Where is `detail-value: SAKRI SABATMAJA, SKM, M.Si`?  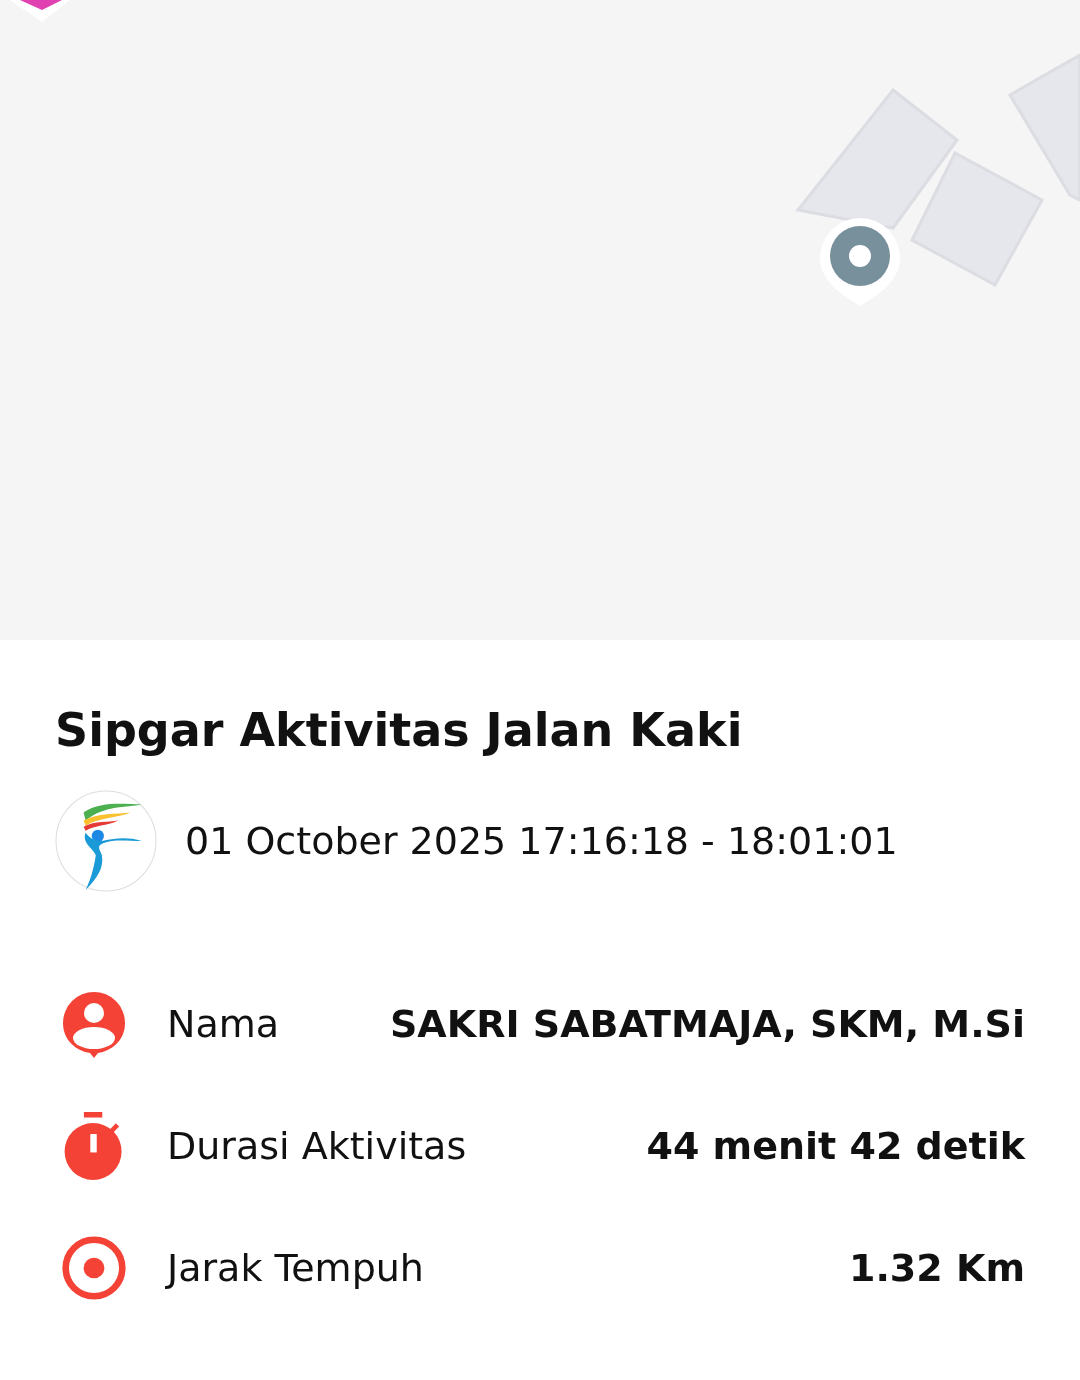
detail-value: SAKRI SABATMAJA, SKM, M.Si is located at coordinates (707, 1024).